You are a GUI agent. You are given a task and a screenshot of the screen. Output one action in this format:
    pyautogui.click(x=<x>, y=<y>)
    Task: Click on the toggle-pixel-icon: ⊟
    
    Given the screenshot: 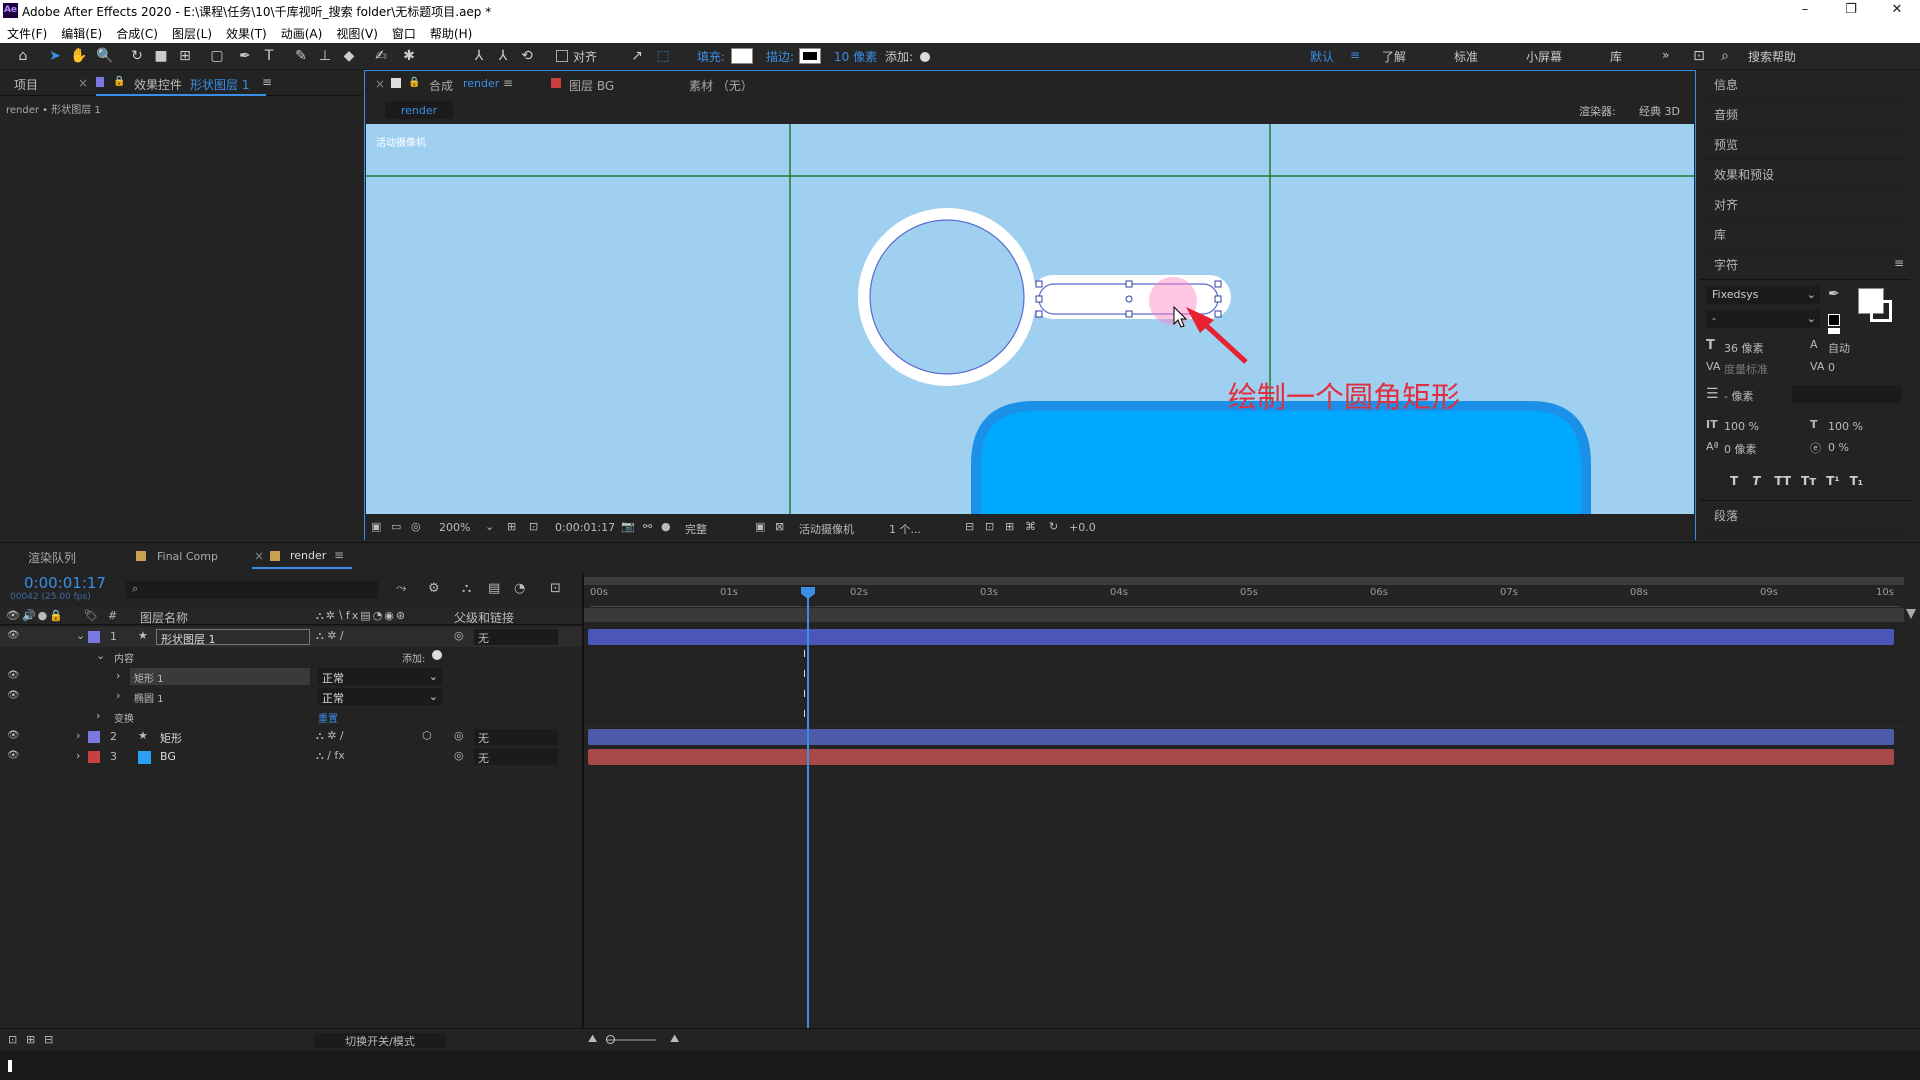 What is the action you would take?
    pyautogui.click(x=969, y=526)
    